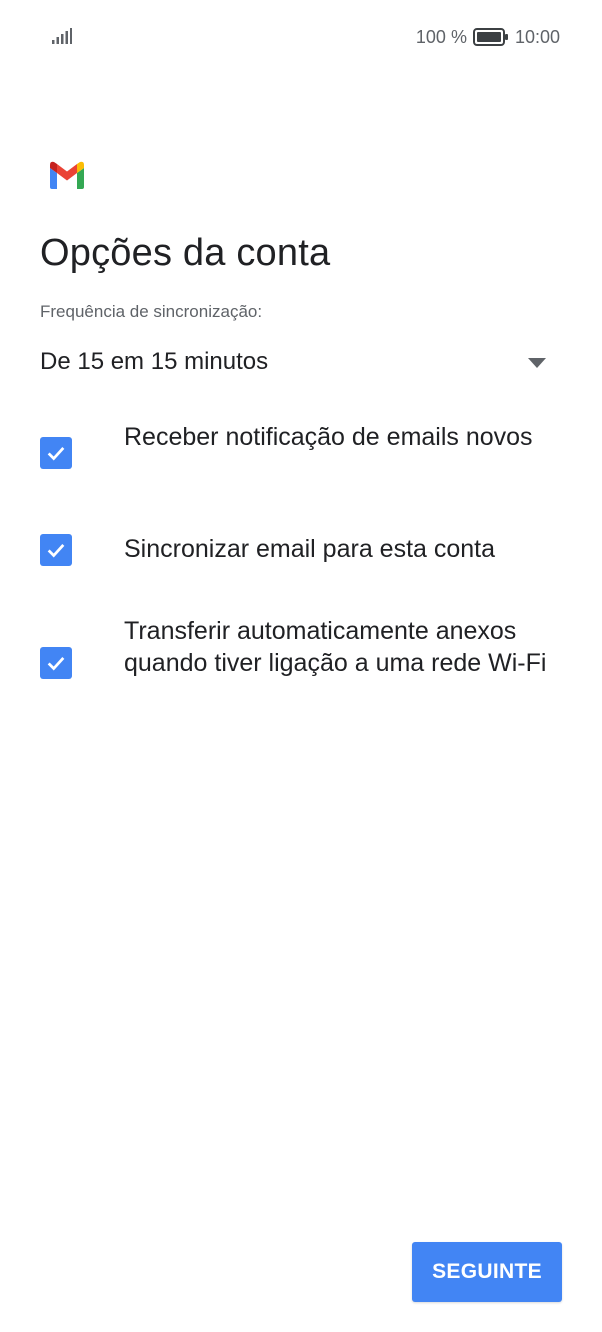  Describe the element at coordinates (301, 453) in the screenshot. I see `option-new-email-notification: Receber notificação de emails novos` at that location.